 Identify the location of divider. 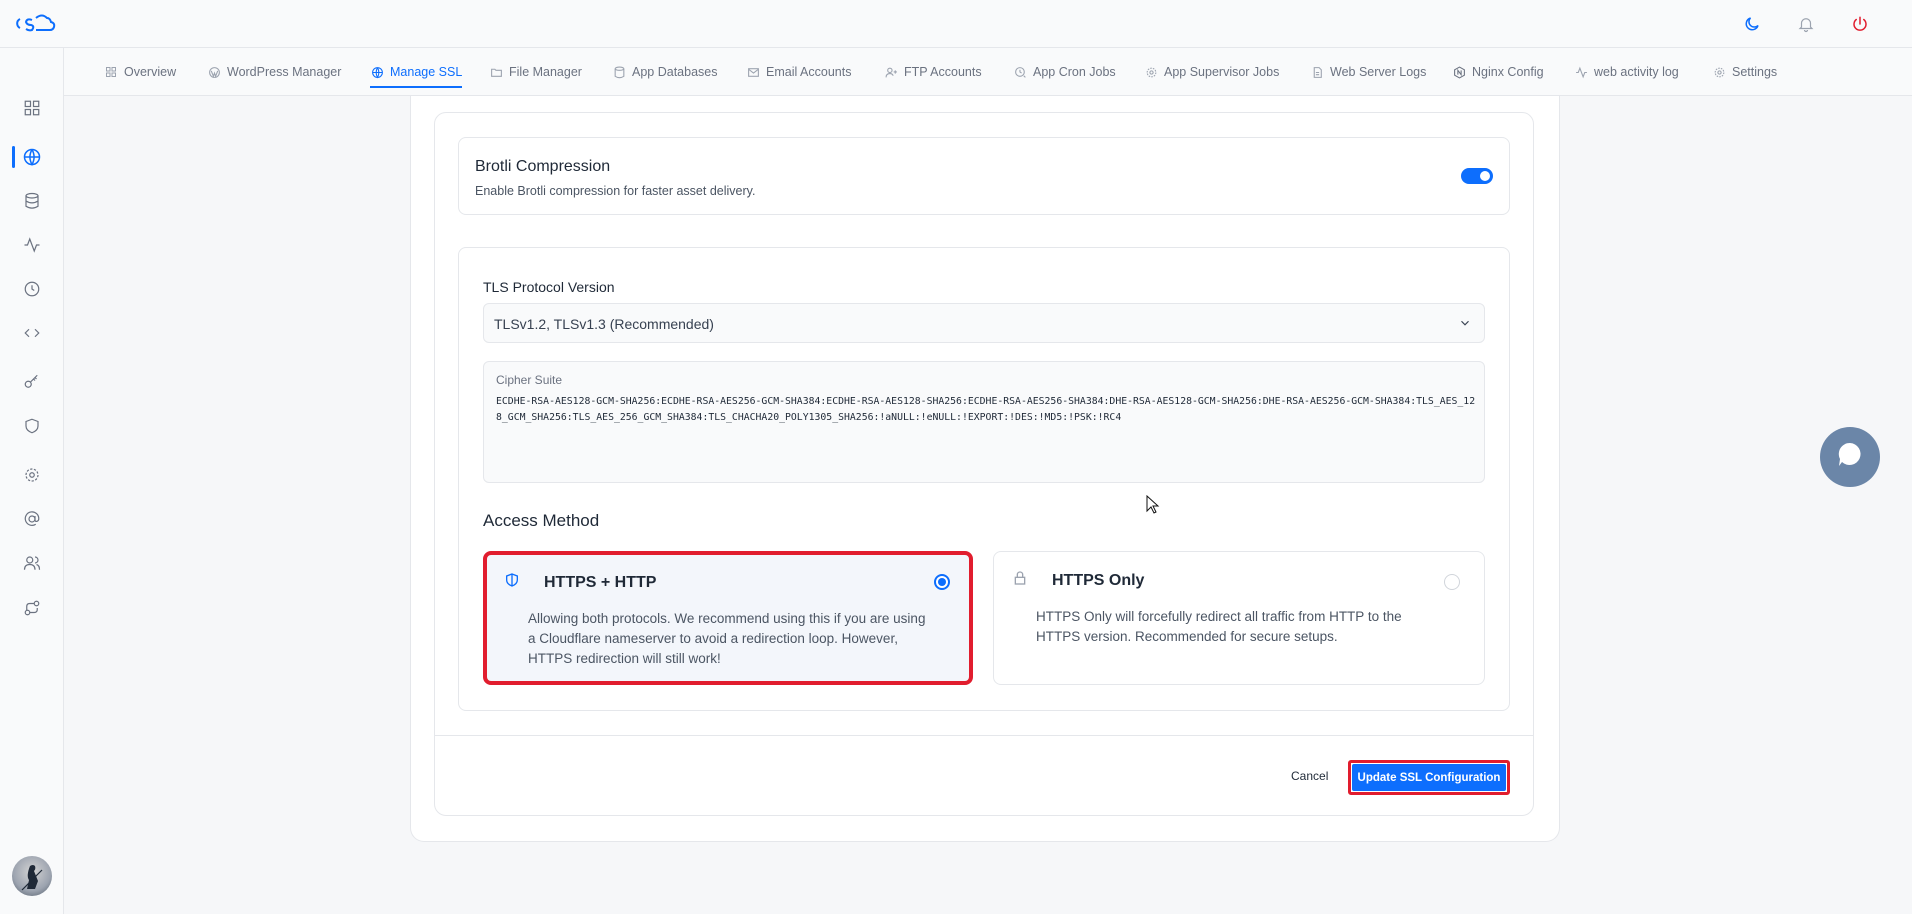
(984, 735).